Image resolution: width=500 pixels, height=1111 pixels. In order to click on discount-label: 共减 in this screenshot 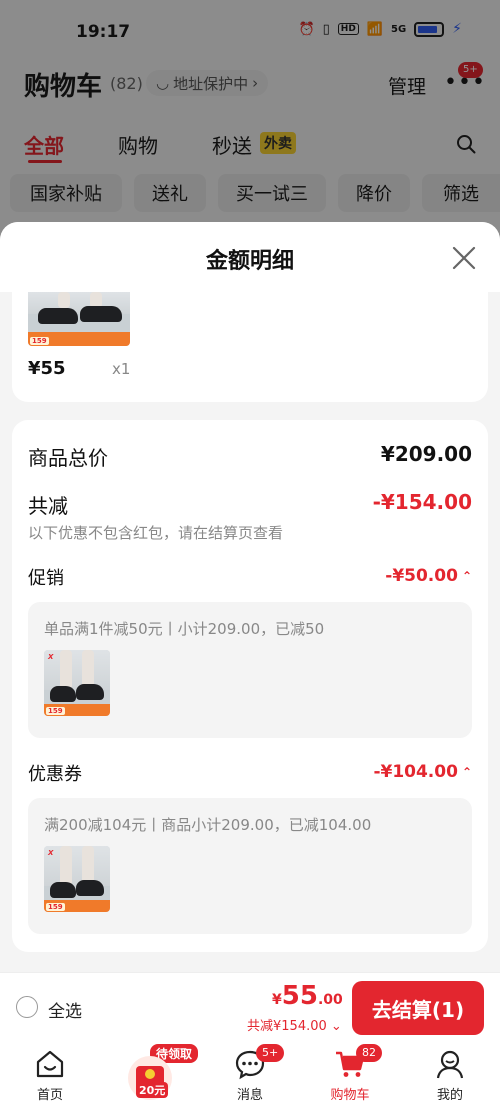, I will do `click(48, 506)`.